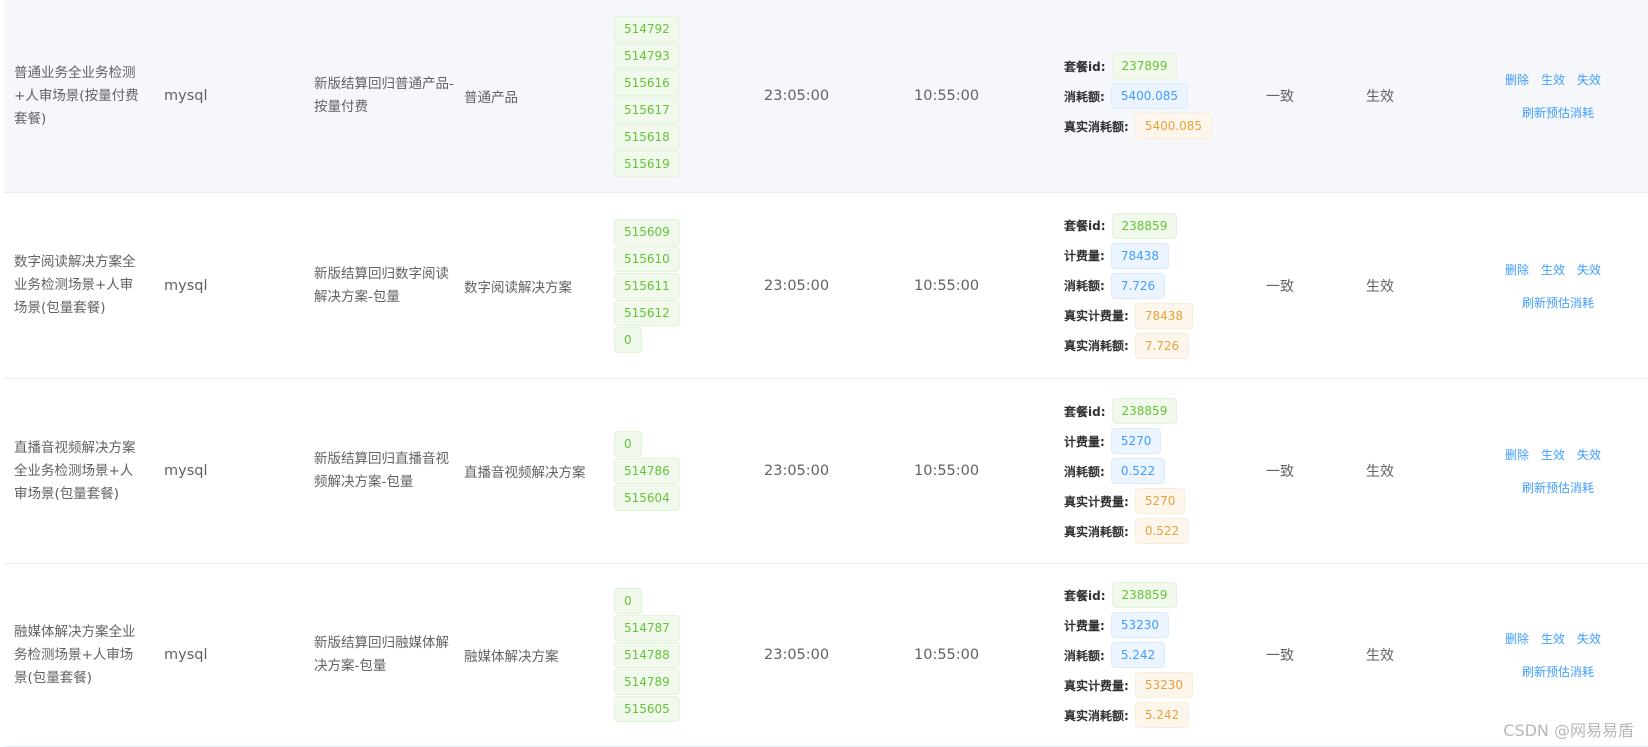  I want to click on scenario-desc: 新版结算回归数字阅读解决方案-包量, so click(381, 285).